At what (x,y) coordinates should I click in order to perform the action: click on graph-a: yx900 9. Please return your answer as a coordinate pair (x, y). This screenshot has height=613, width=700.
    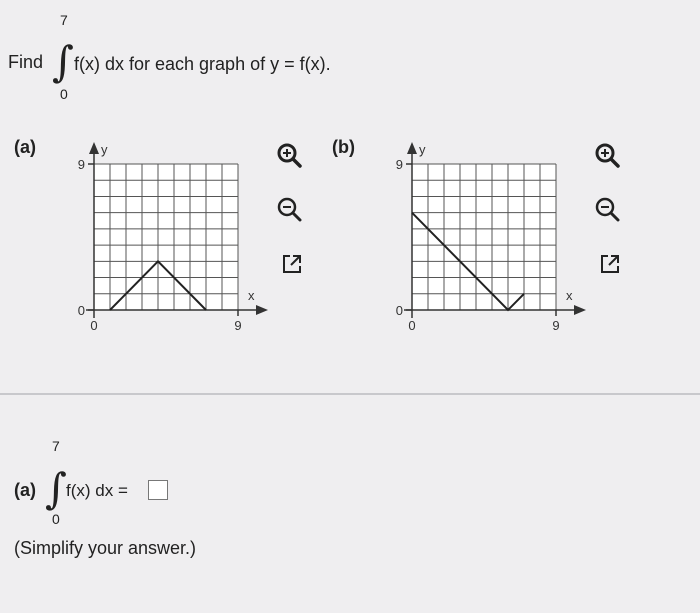
    Looking at the image, I should click on (173, 237).